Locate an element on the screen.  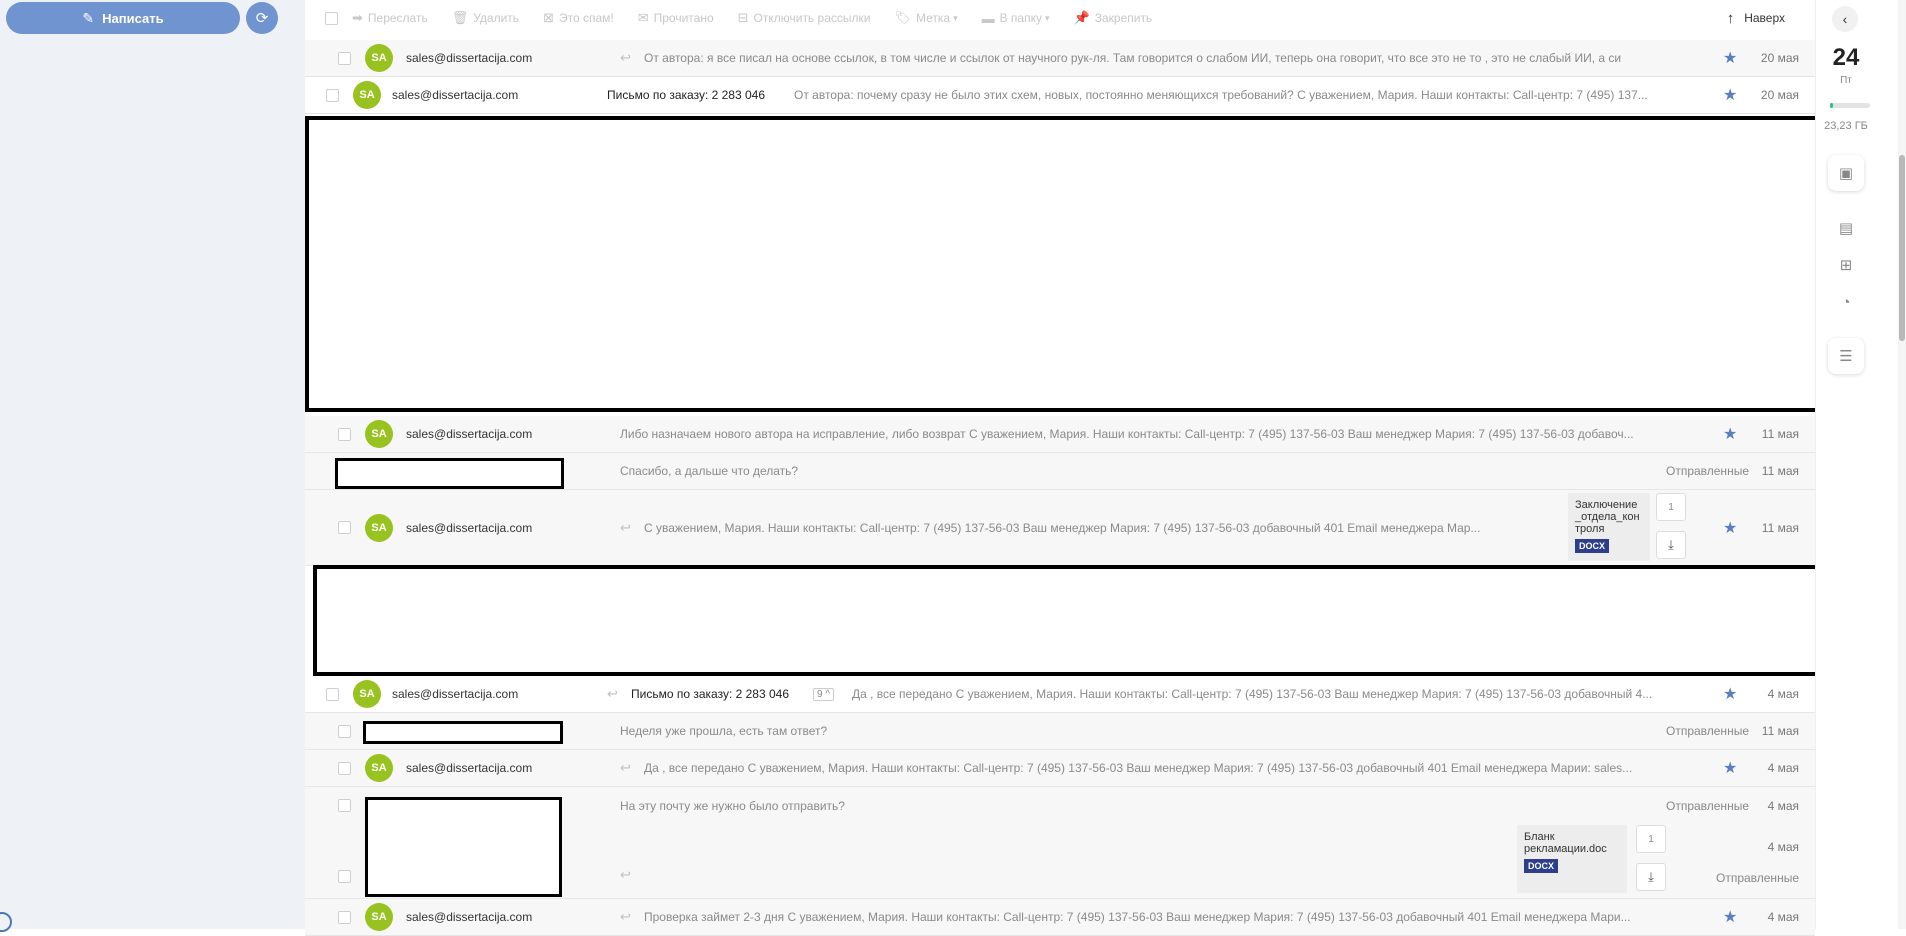
subject: Письмо по заказу: 2 283 046 is located at coordinates (710, 694).